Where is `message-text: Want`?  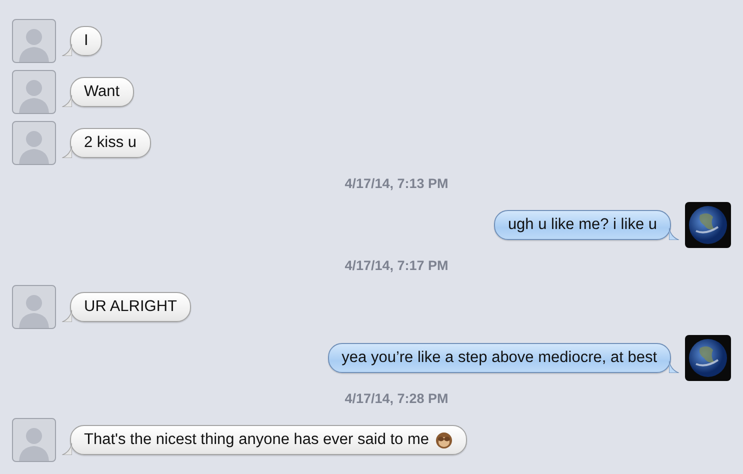
message-text: Want is located at coordinates (102, 91).